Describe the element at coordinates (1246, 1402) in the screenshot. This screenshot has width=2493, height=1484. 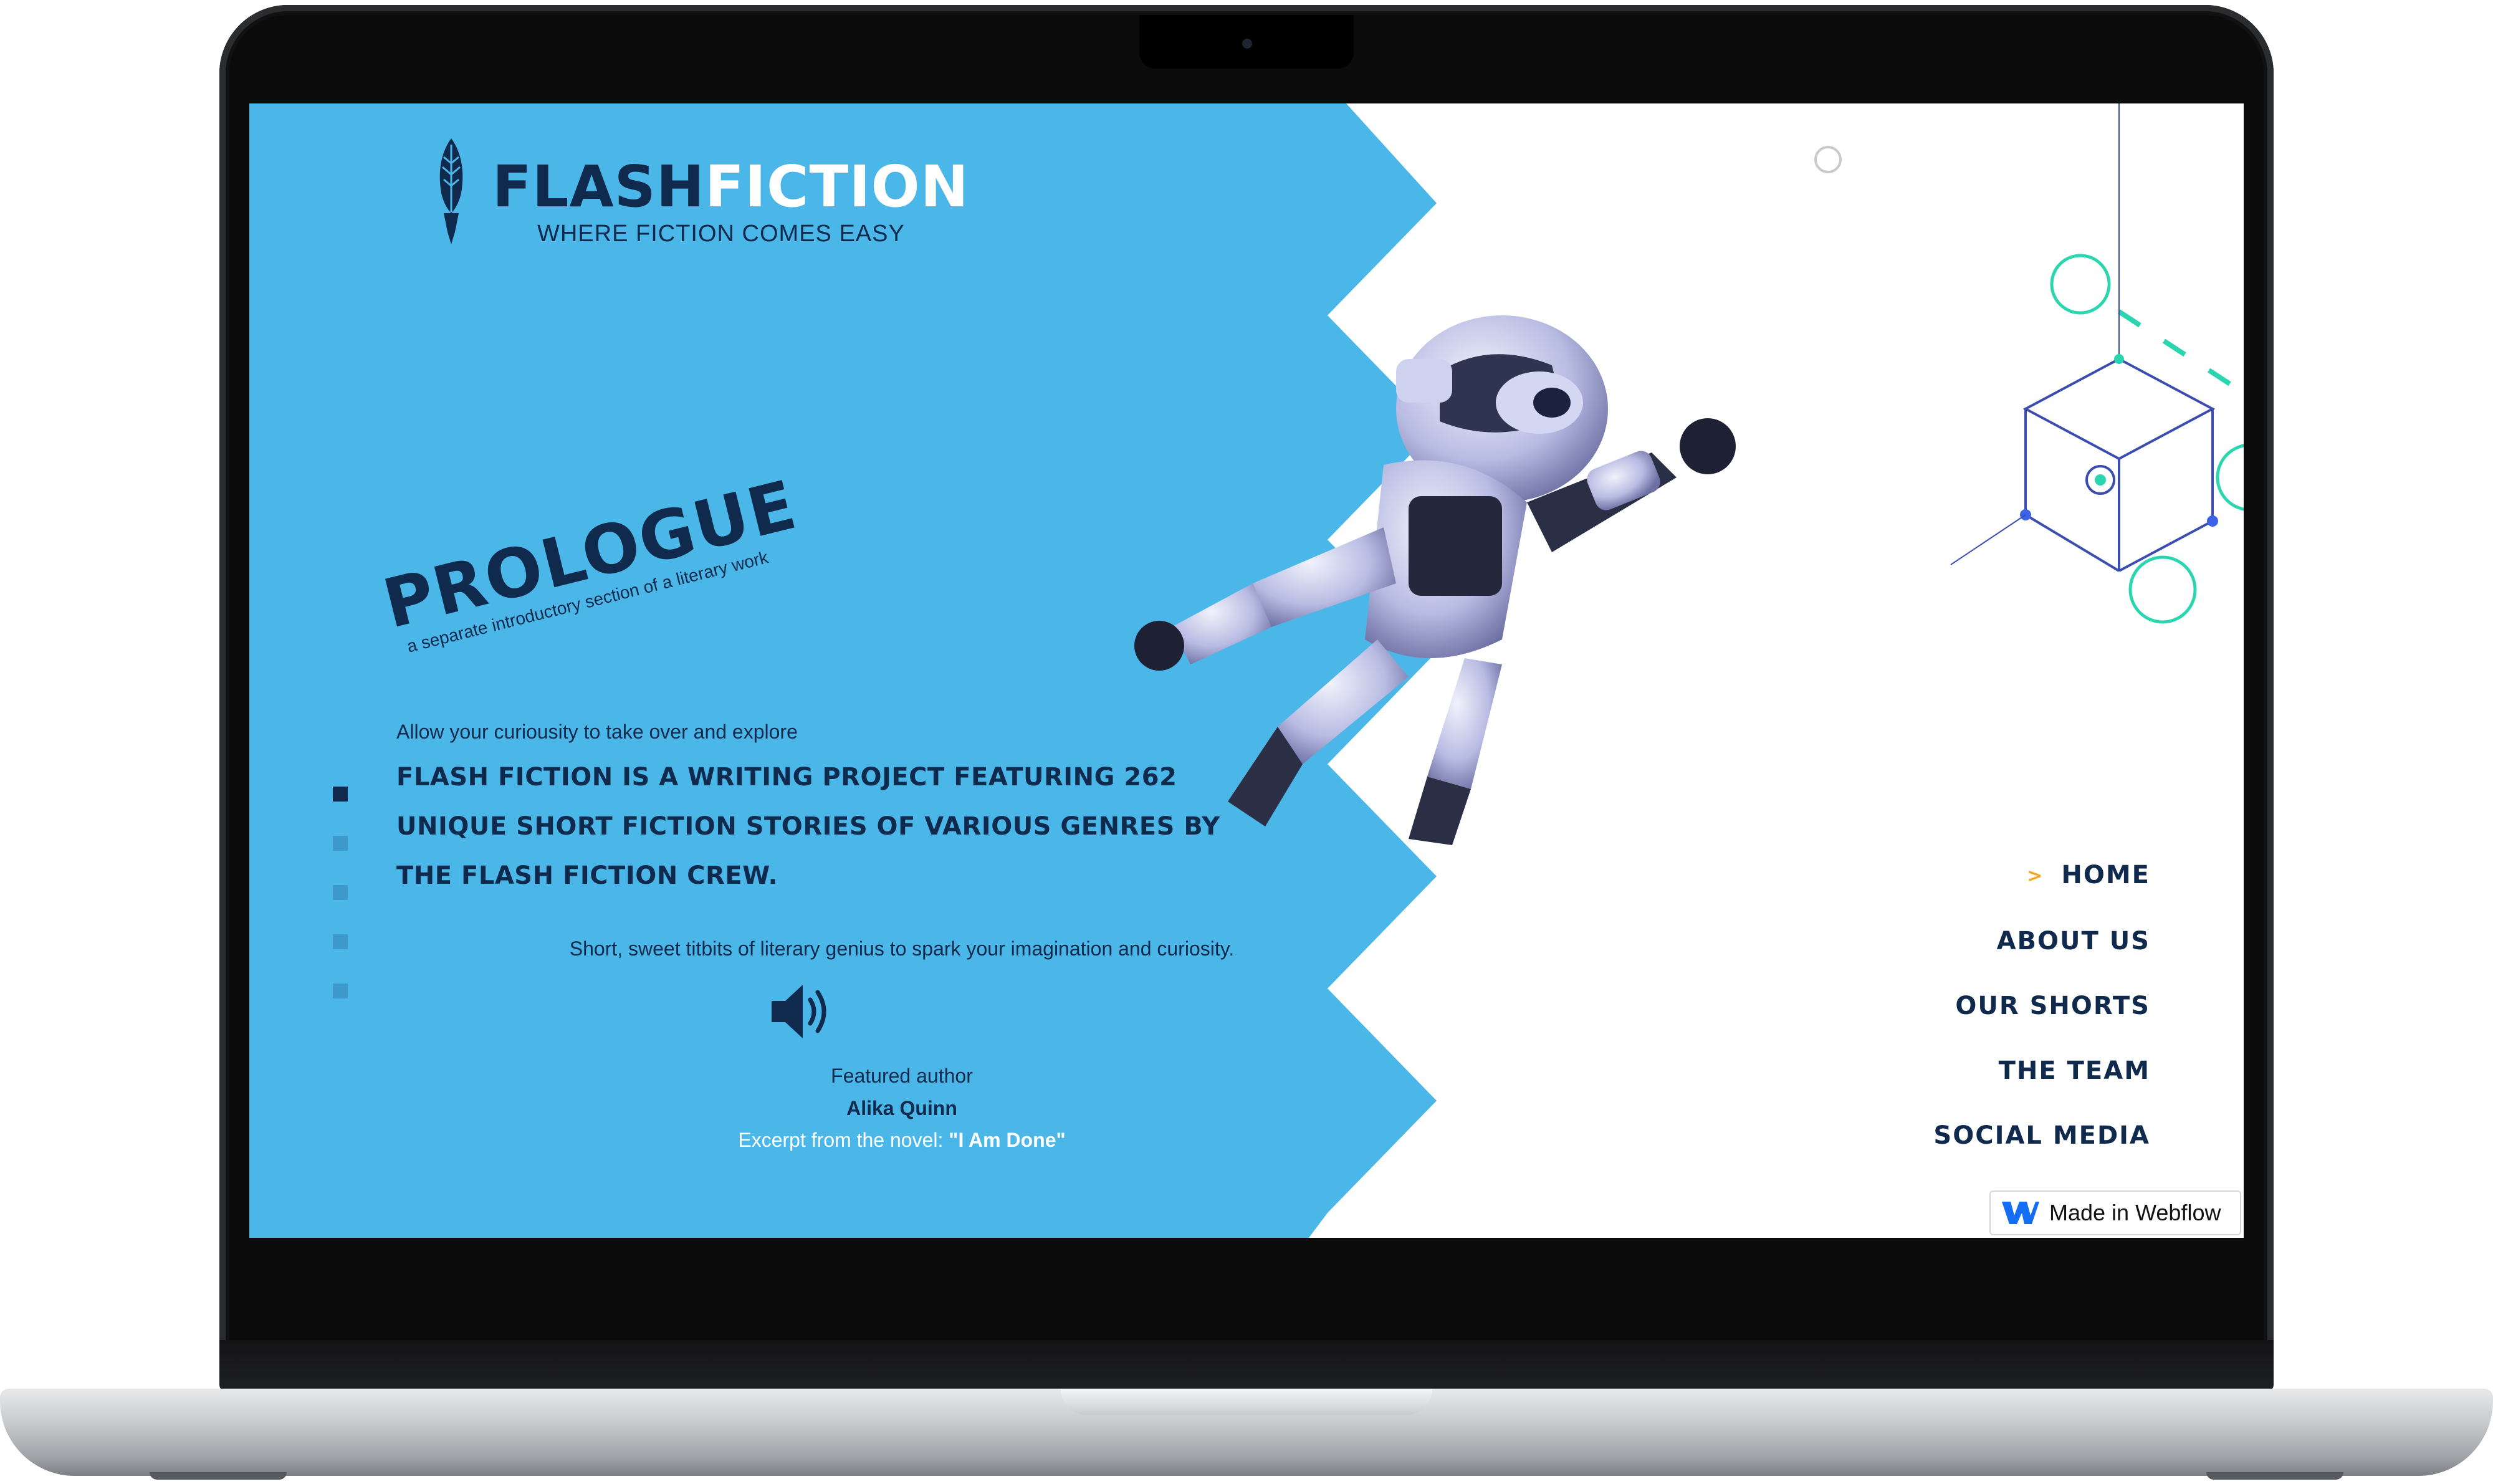
I see `trackpad-notch` at that location.